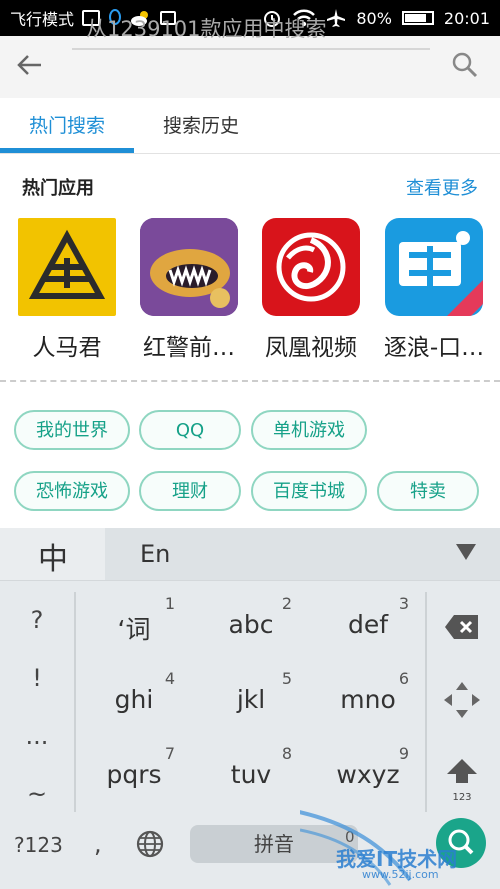  I want to click on search-field, so click(251, 30).